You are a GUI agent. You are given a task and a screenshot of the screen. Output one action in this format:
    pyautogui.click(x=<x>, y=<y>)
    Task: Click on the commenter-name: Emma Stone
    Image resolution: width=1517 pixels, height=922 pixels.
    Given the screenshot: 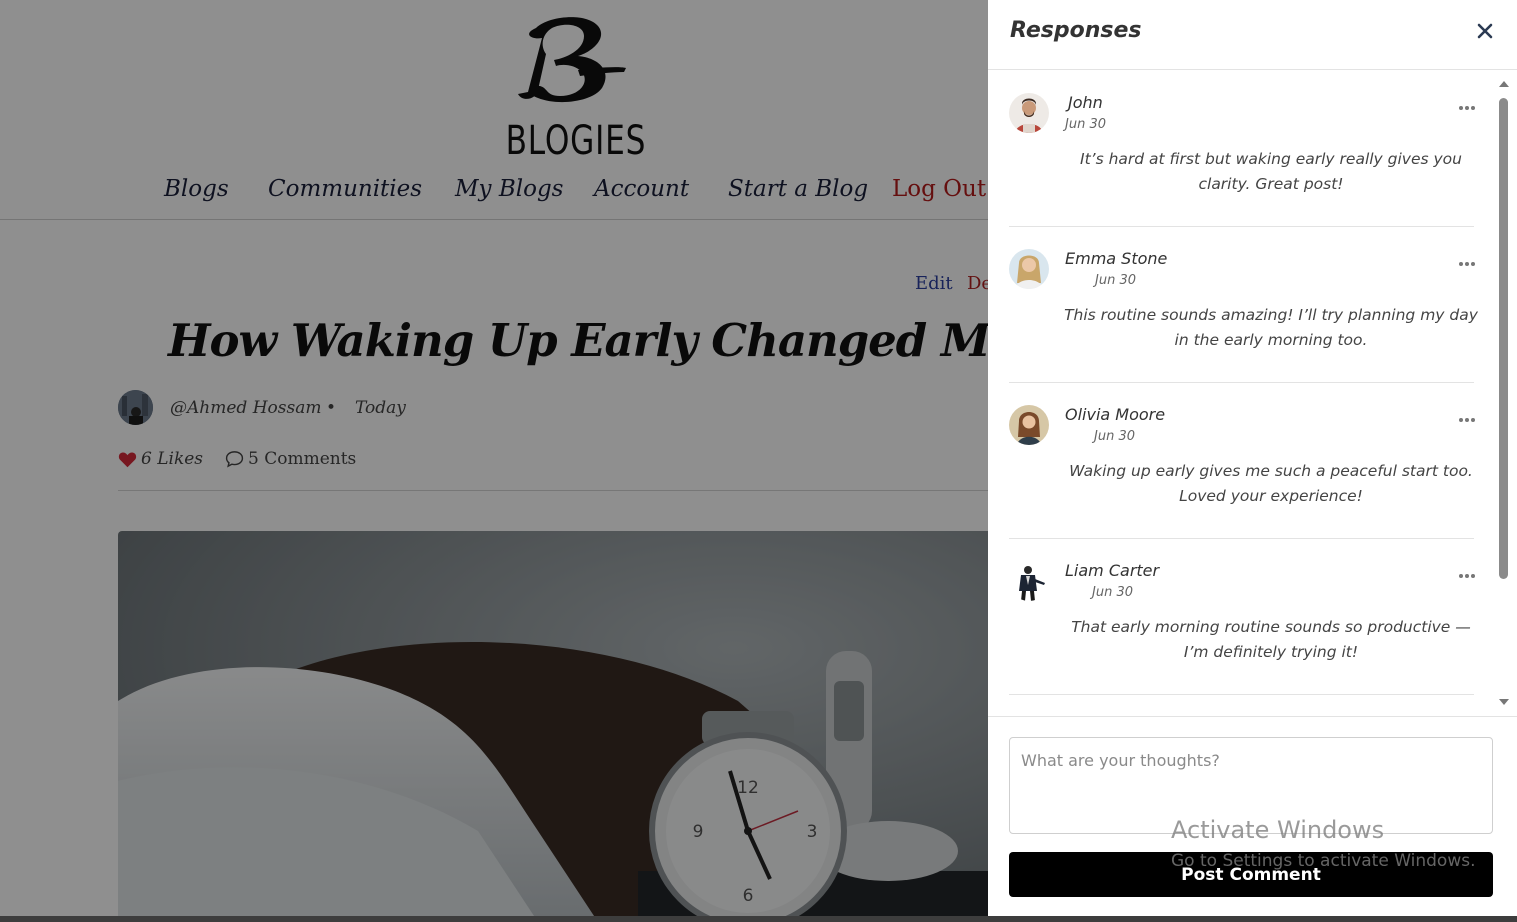 What is the action you would take?
    pyautogui.click(x=1116, y=258)
    